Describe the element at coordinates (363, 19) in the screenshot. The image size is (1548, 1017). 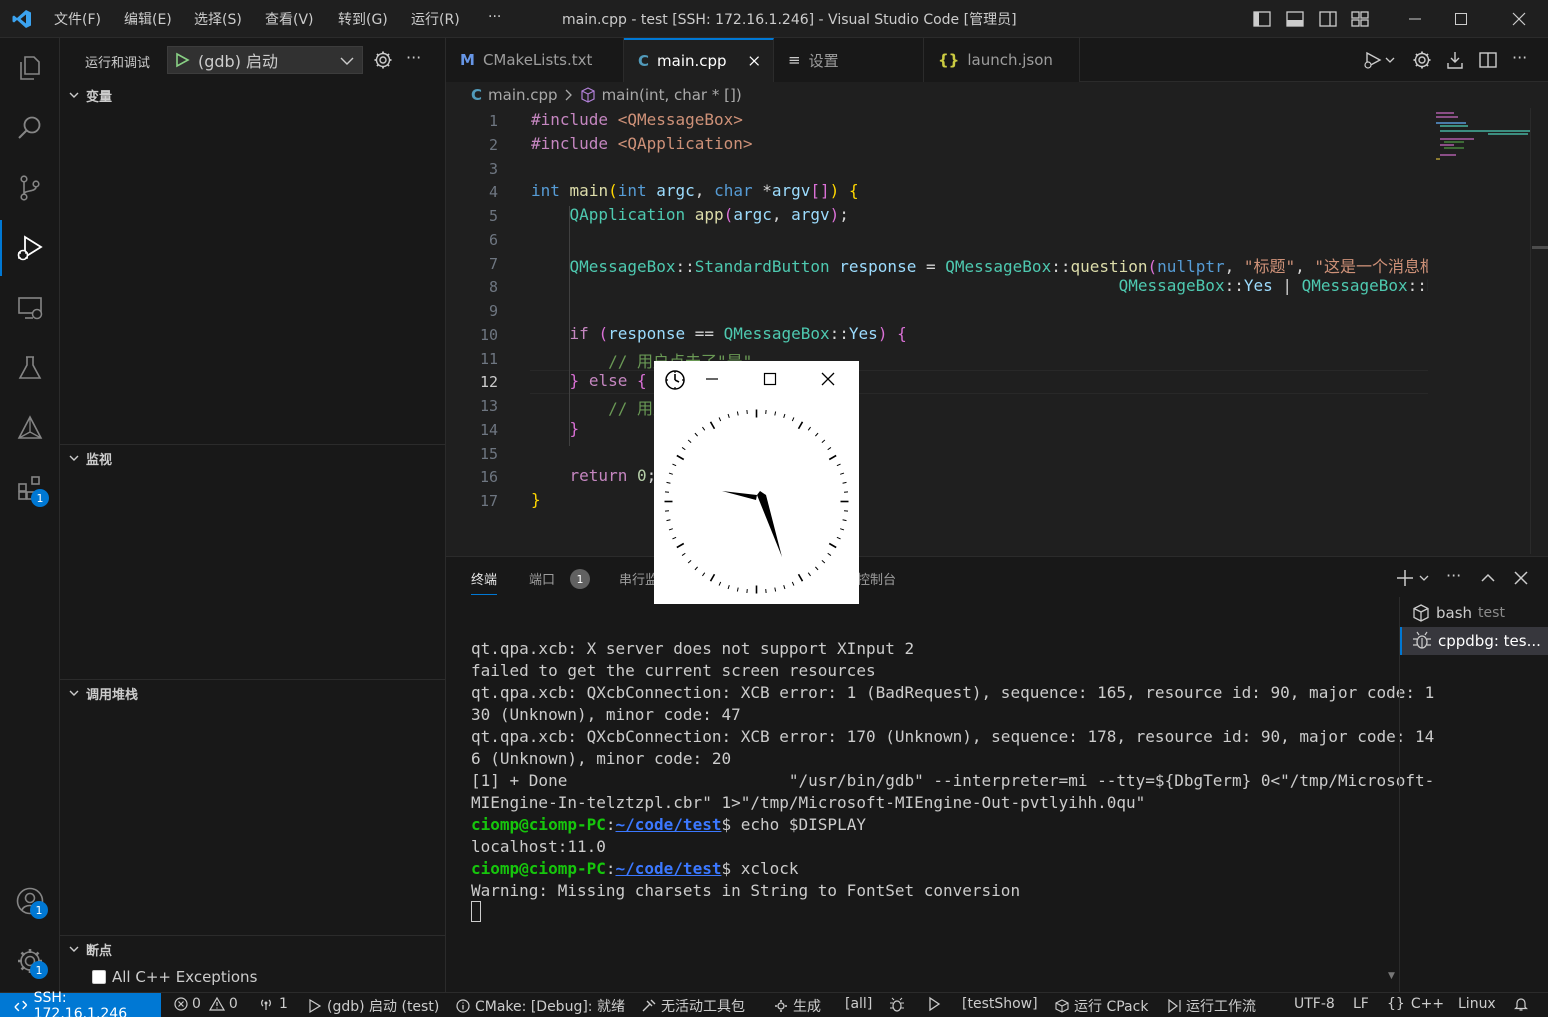
I see `menu-go: 转到(G)` at that location.